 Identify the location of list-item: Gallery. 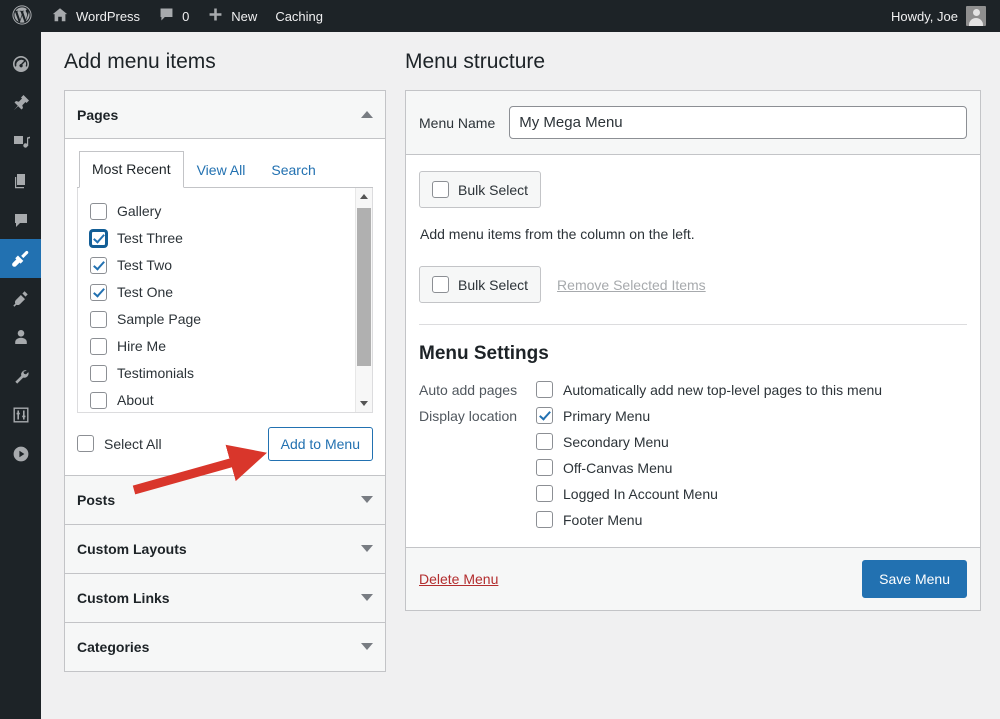
(225, 211).